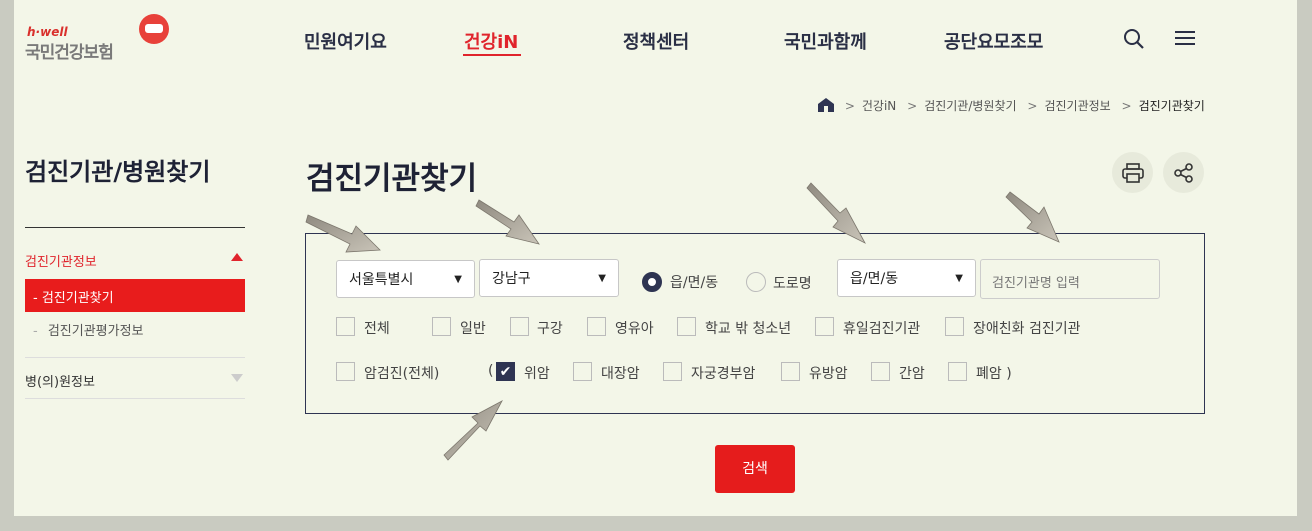 This screenshot has width=1312, height=531. Describe the element at coordinates (993, 41) in the screenshot. I see `nav-about-nhis: 공단요모조모` at that location.